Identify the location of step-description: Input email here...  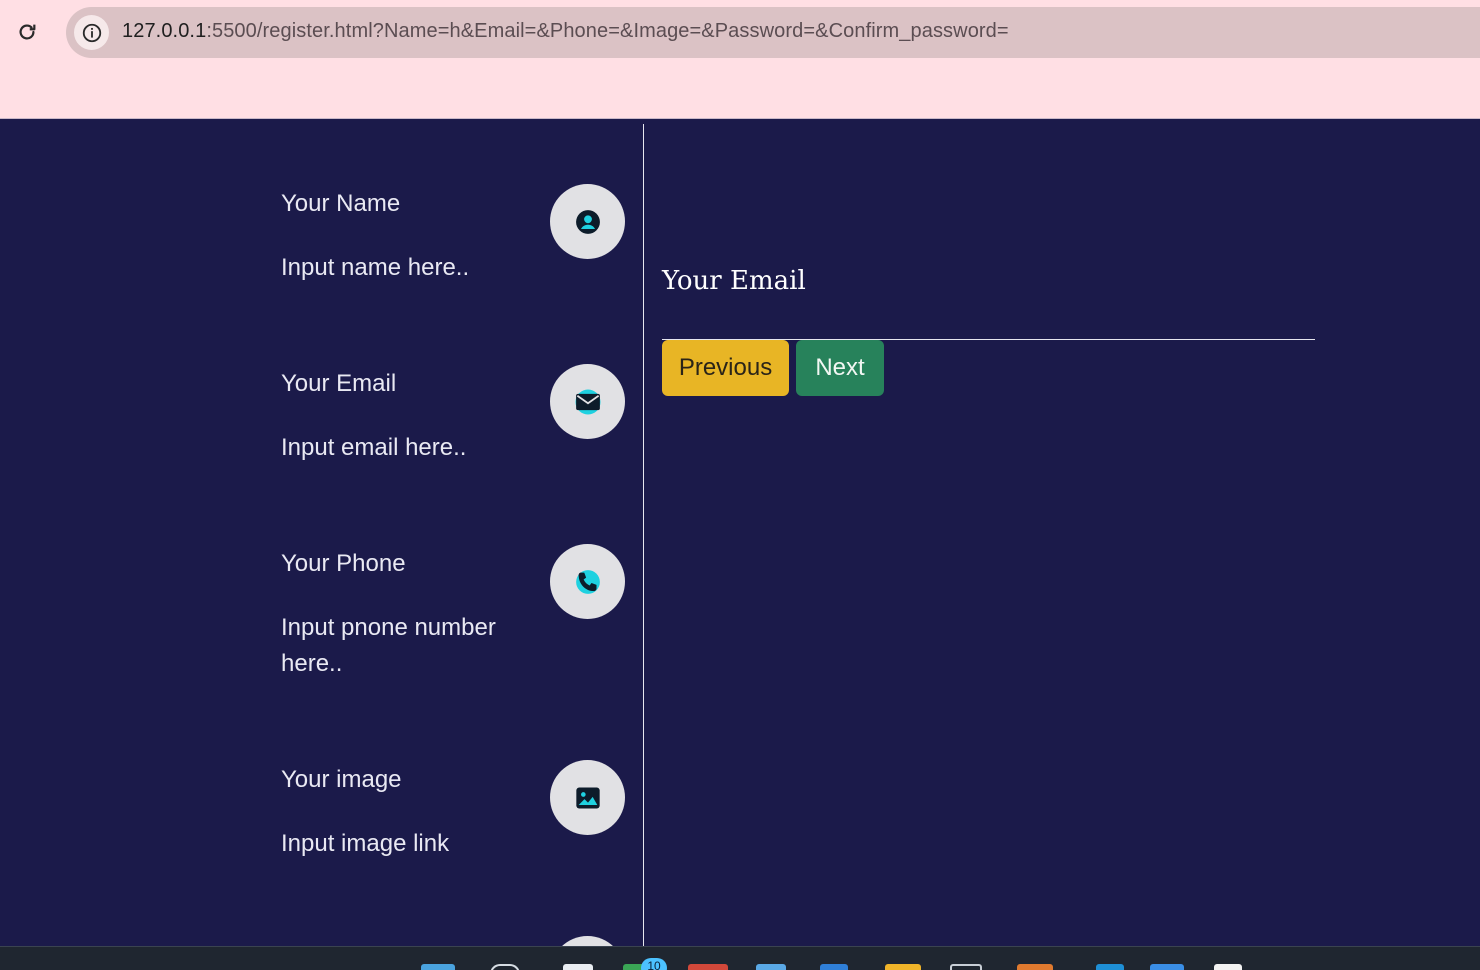
(374, 447).